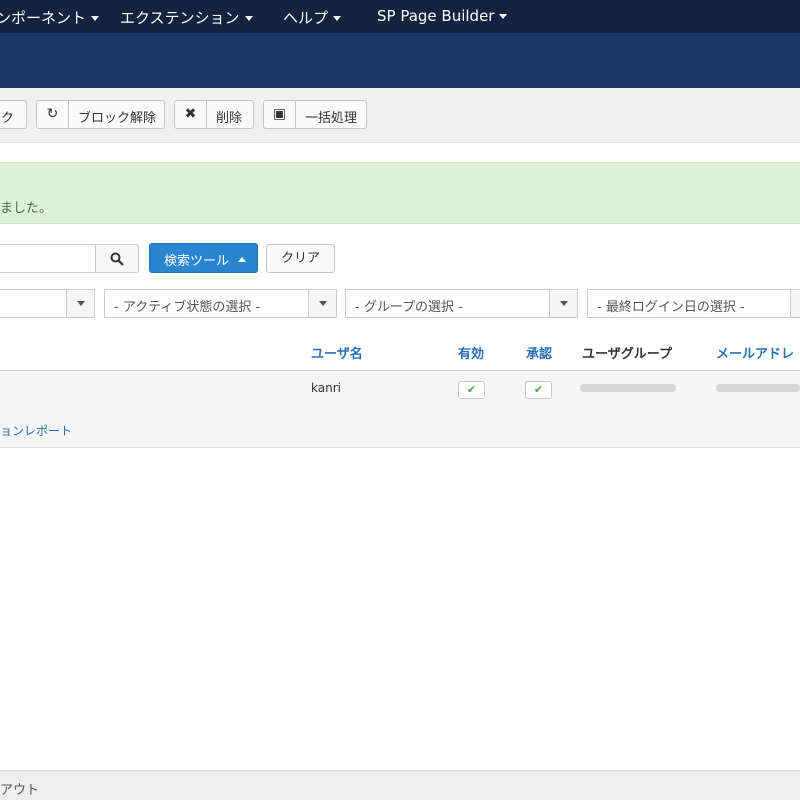 This screenshot has height=800, width=800. I want to click on nav-extensions: エクステンション, so click(186, 17).